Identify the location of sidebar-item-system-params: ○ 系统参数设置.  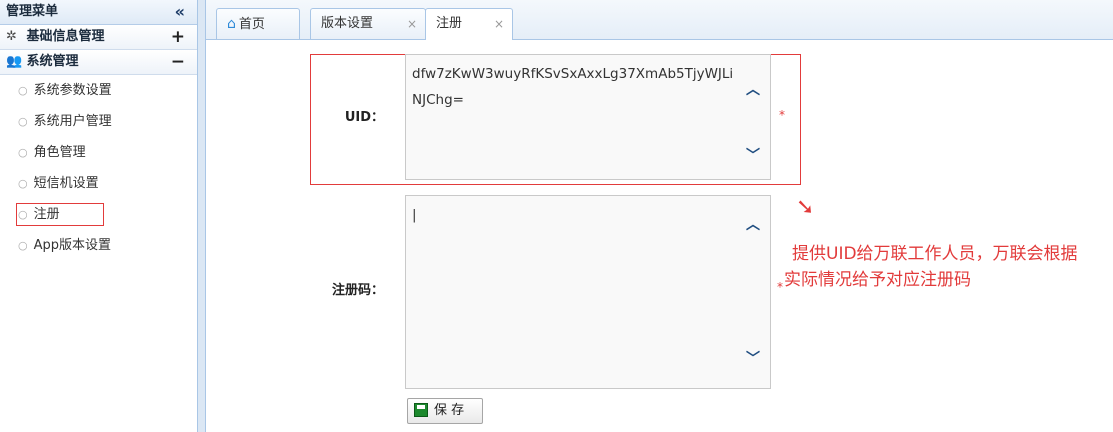
(98, 90).